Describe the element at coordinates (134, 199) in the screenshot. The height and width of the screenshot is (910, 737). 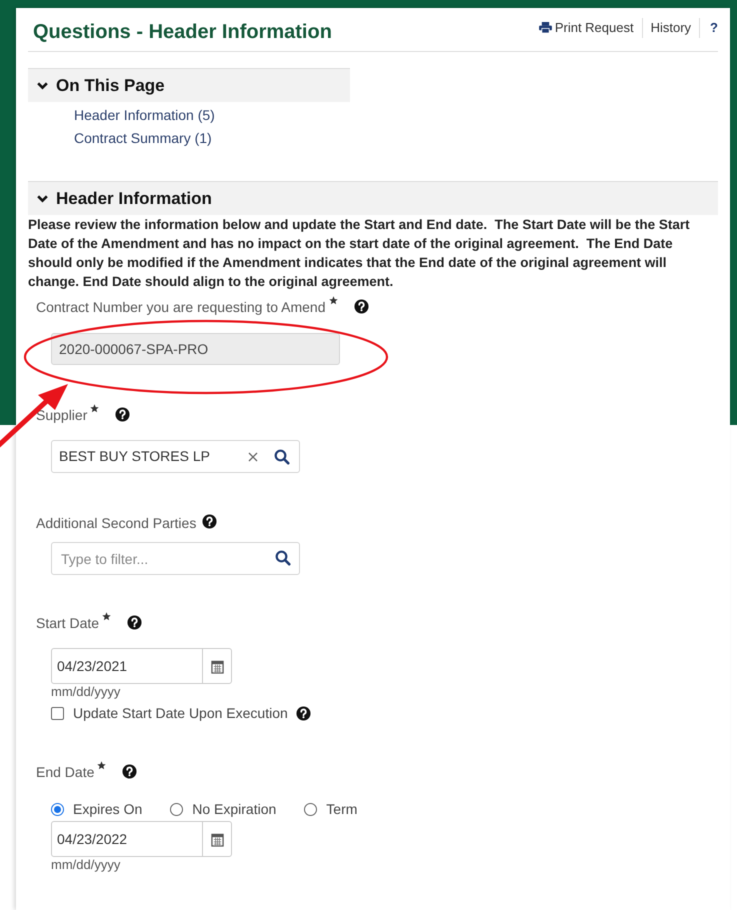
I see `section-title: Header Information` at that location.